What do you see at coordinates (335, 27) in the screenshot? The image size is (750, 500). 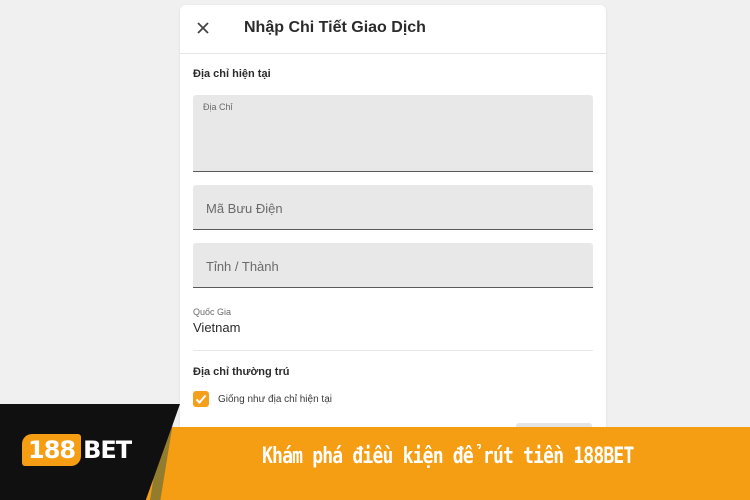 I see `dialog-title: Nhập Chi Tiết Giao Dịch` at bounding box center [335, 27].